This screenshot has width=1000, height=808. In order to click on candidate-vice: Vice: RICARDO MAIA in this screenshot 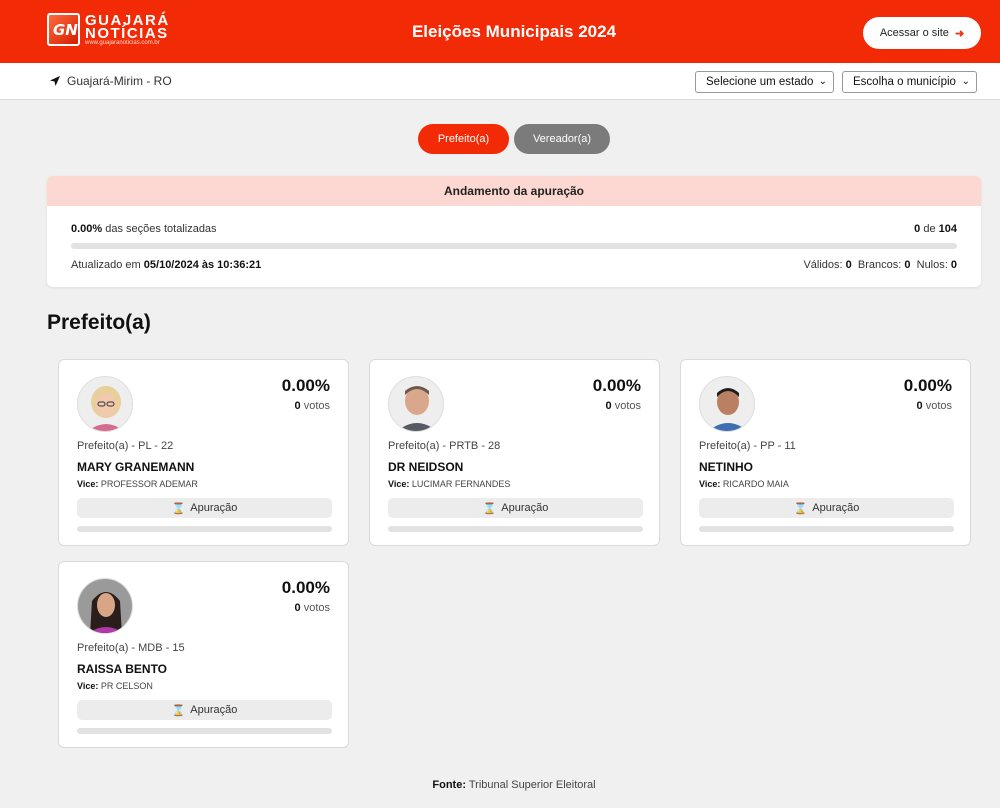, I will do `click(744, 484)`.